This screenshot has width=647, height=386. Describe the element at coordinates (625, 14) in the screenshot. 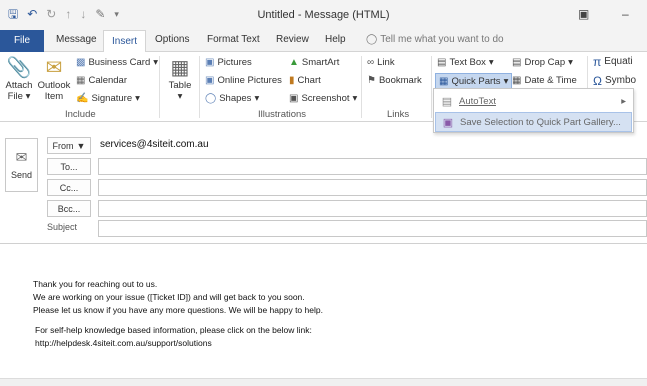

I see `minimize-icon: –` at that location.